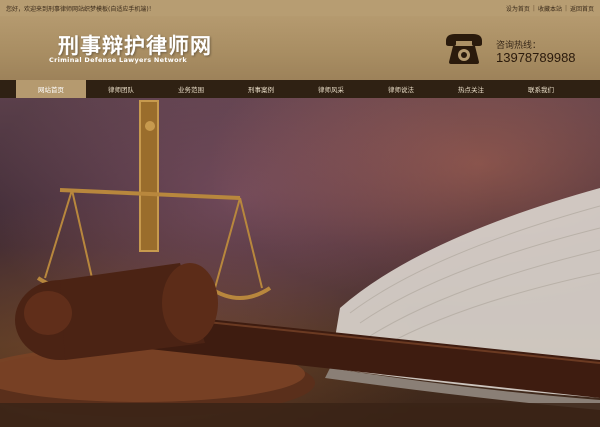 This screenshot has height=427, width=600. I want to click on bookmark-link: 收藏本站, so click(550, 8).